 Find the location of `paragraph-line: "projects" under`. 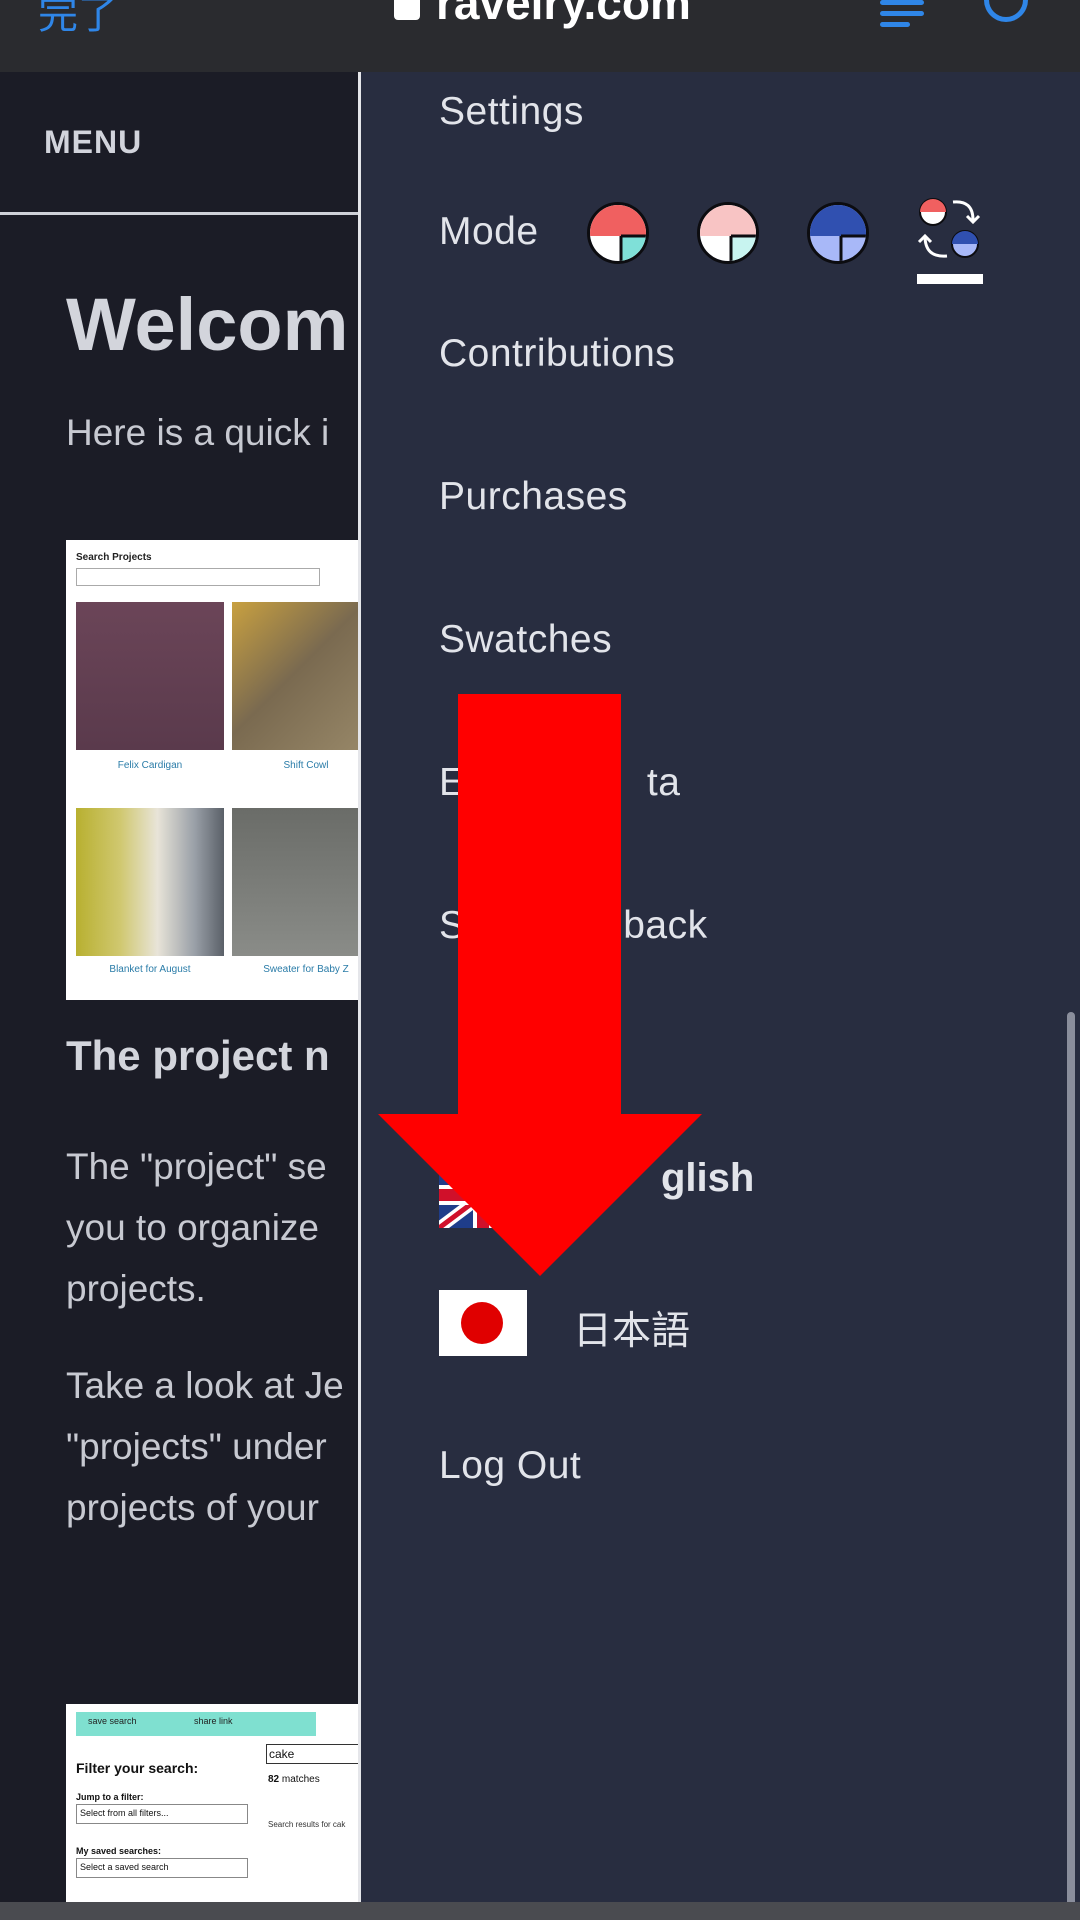

paragraph-line: "projects" under is located at coordinates (196, 1446).